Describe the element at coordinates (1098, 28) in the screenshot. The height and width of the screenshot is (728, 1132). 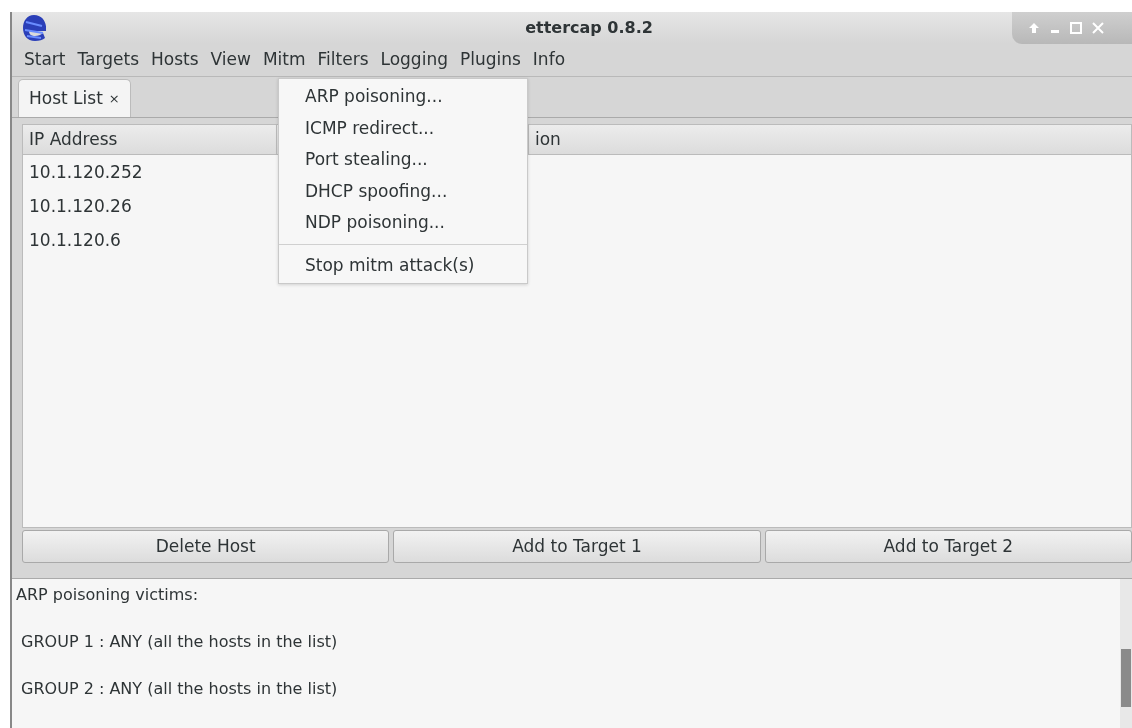
I see `close-icon` at that location.